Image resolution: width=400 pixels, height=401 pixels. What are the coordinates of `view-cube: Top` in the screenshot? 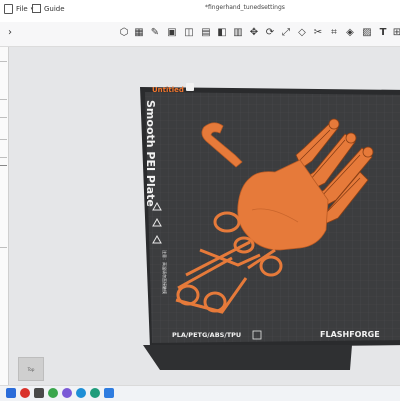 It's located at (31, 369).